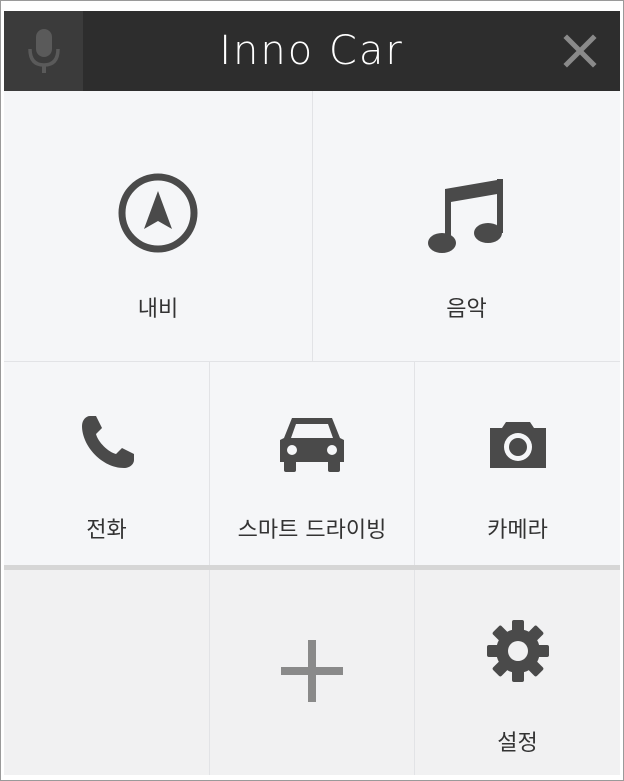 The width and height of the screenshot is (624, 781). What do you see at coordinates (312, 445) in the screenshot?
I see `car-icon` at bounding box center [312, 445].